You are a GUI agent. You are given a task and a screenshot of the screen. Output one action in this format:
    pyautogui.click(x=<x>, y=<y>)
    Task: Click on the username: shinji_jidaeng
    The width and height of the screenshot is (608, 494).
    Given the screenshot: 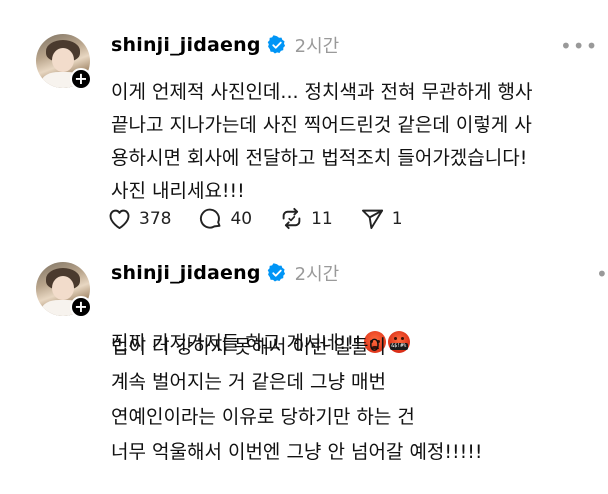 What is the action you would take?
    pyautogui.click(x=186, y=273)
    